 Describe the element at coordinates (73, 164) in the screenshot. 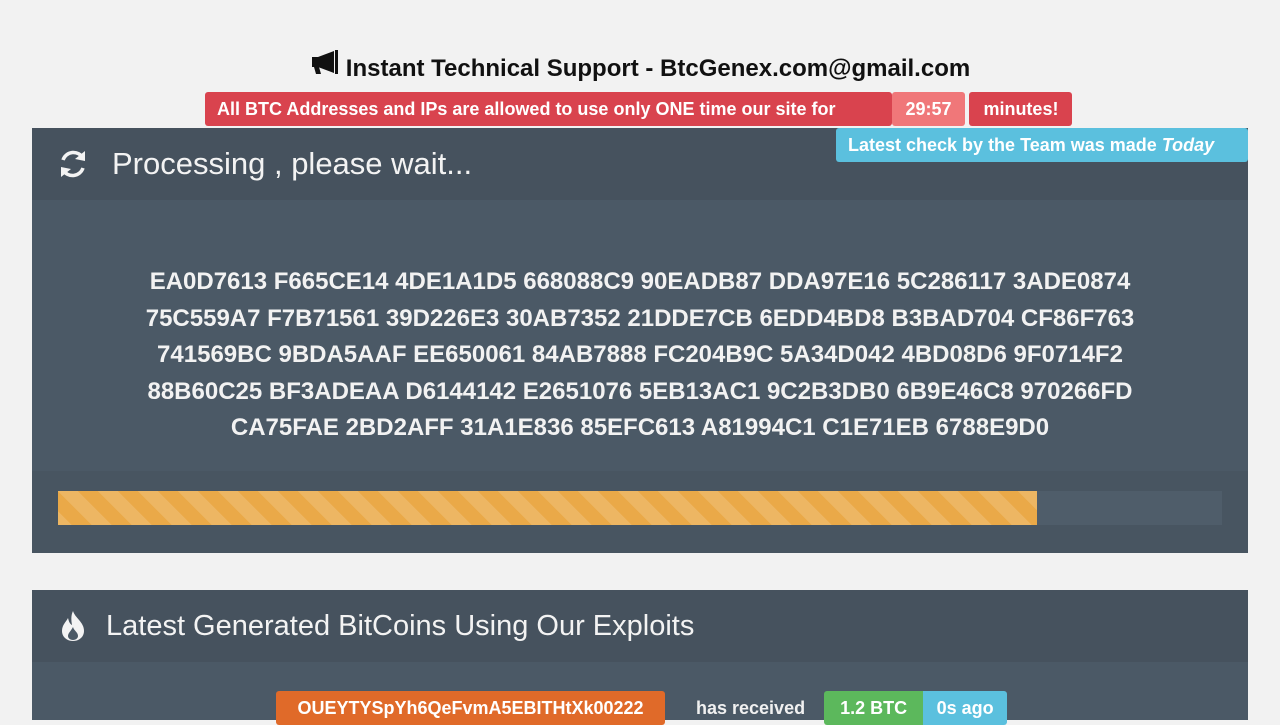

I see `refresh-icon` at that location.